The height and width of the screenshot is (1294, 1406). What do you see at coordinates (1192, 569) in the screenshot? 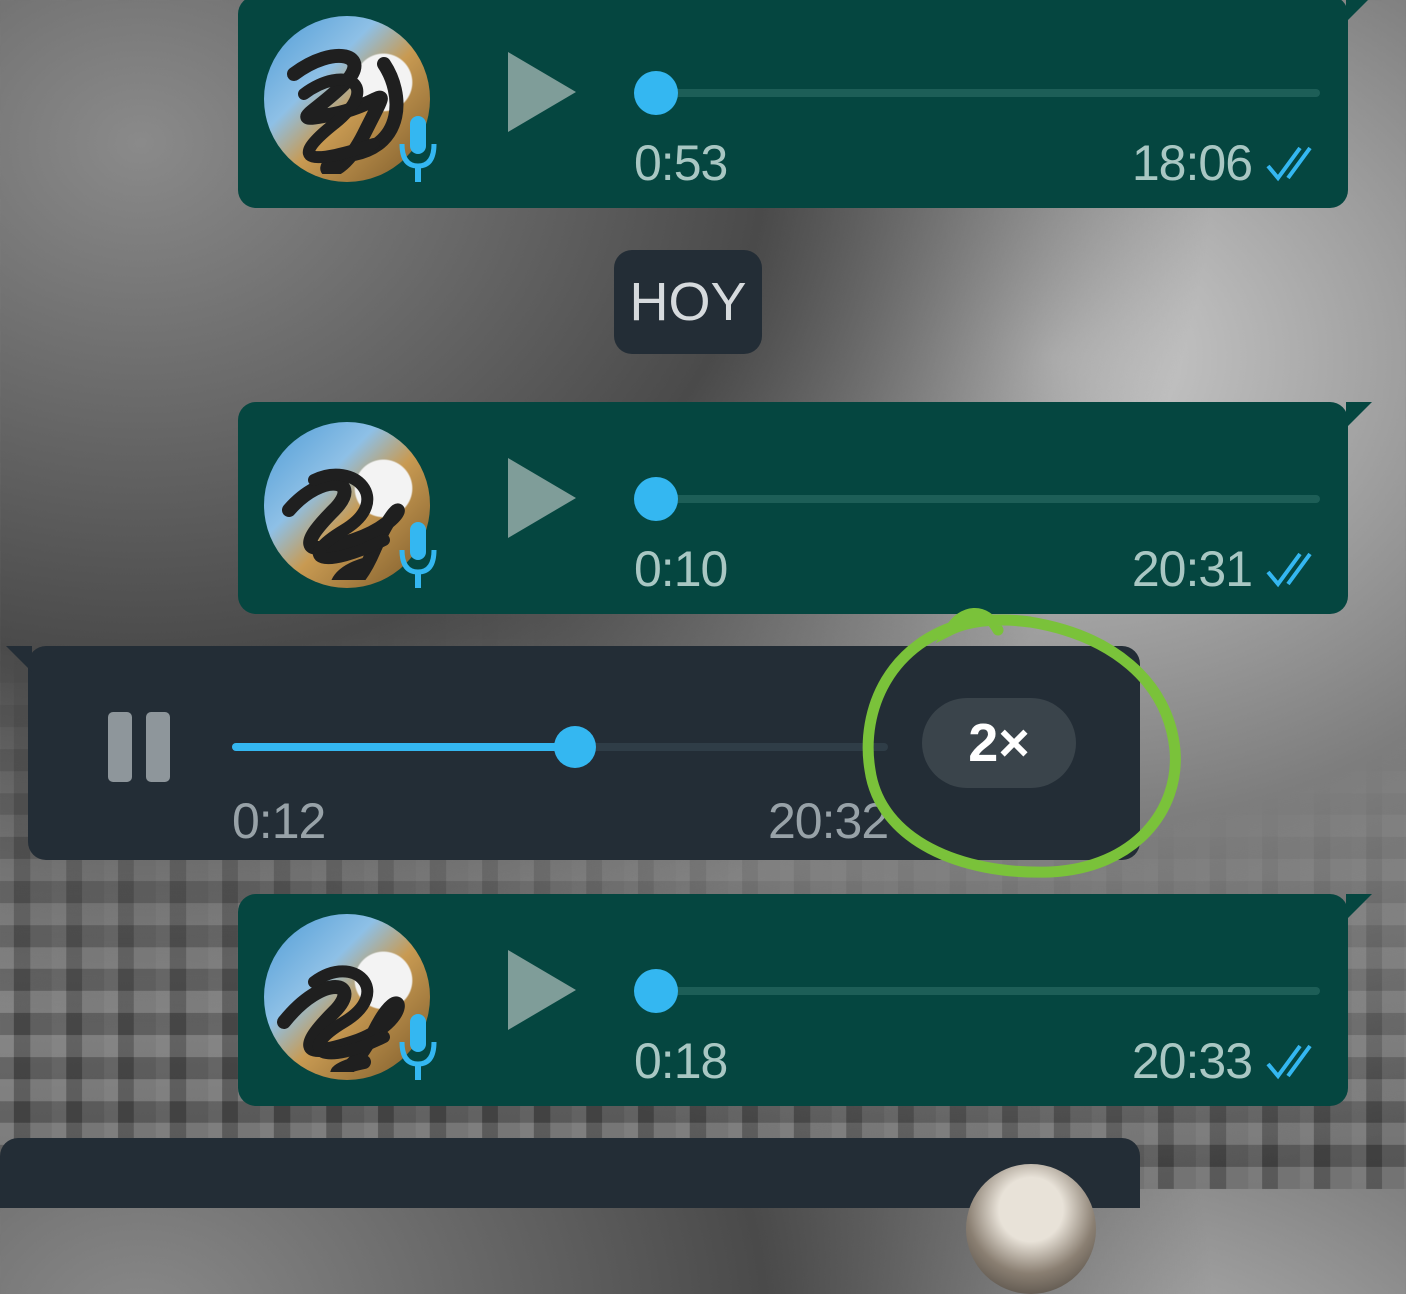
I see `message-time: 20:31` at bounding box center [1192, 569].